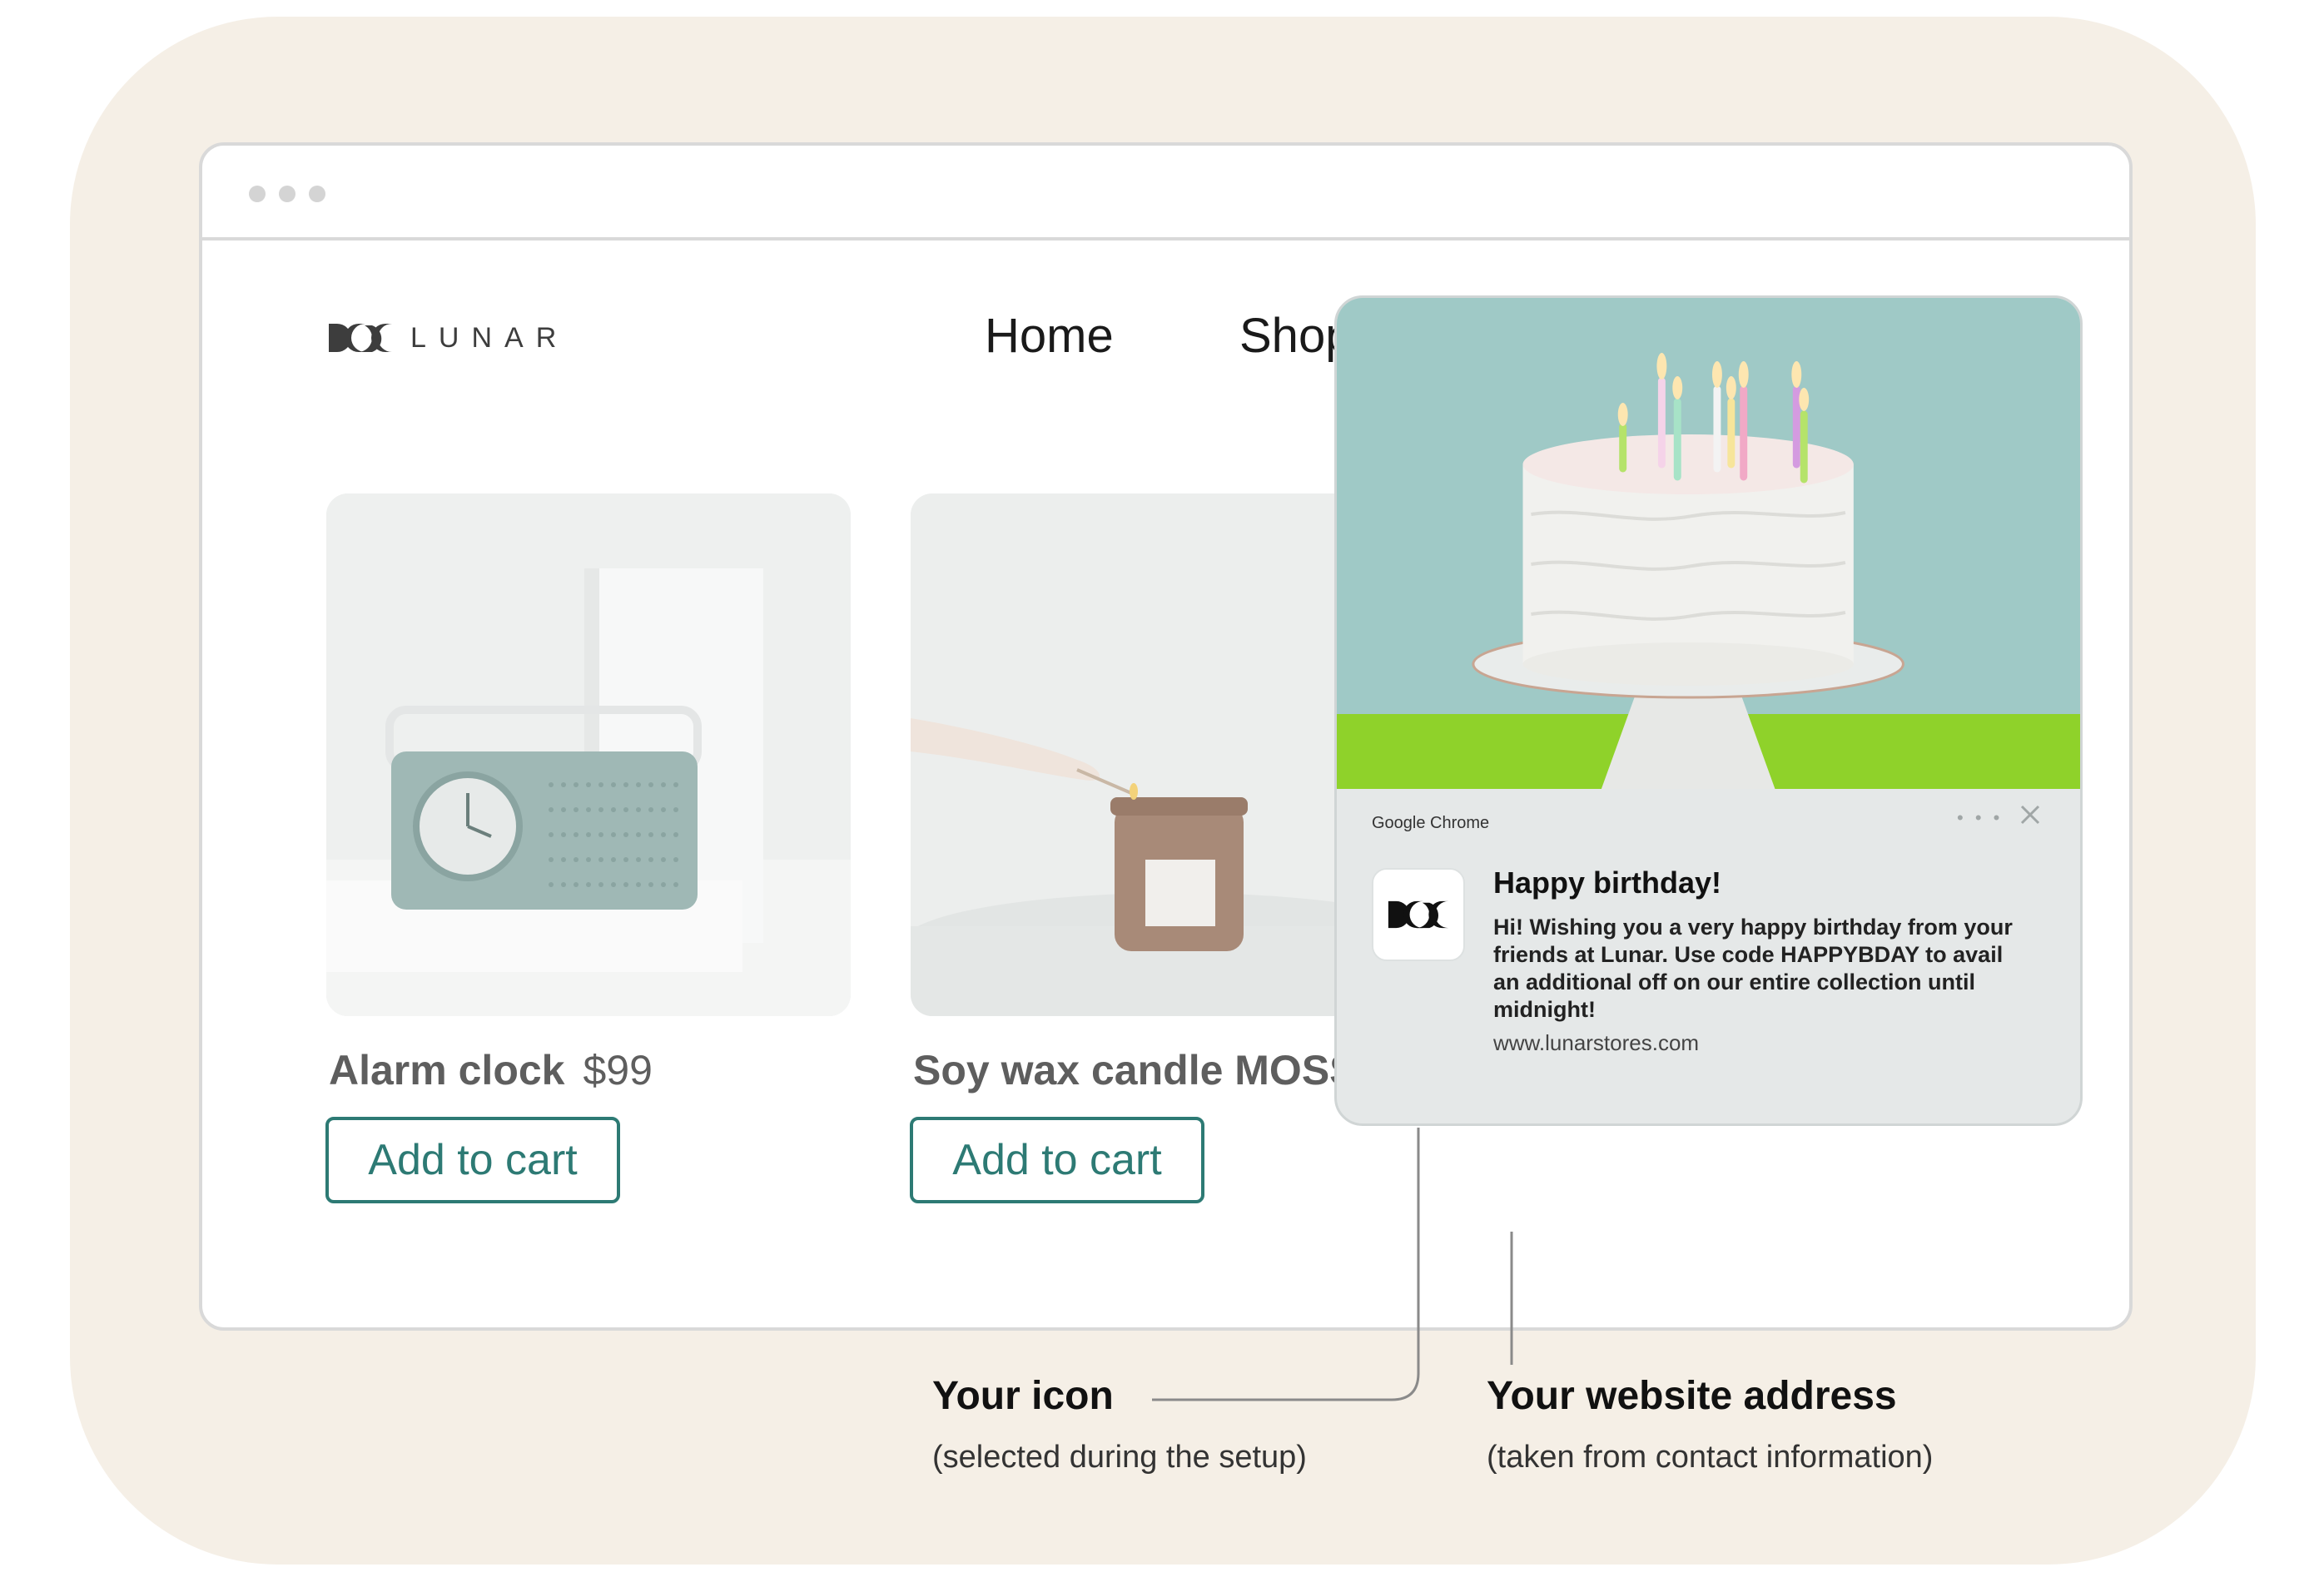 Image resolution: width=2324 pixels, height=1582 pixels. What do you see at coordinates (447, 1070) in the screenshot?
I see `product-name: Alarm clock` at bounding box center [447, 1070].